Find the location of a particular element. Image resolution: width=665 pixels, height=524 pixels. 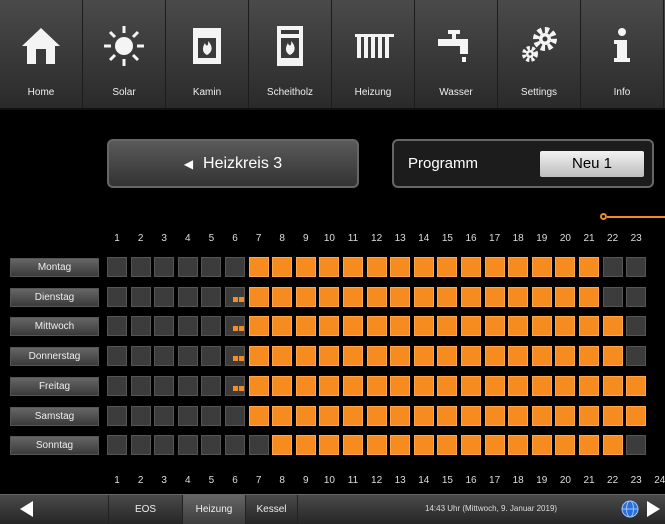

nav-home: Home is located at coordinates (41, 54).